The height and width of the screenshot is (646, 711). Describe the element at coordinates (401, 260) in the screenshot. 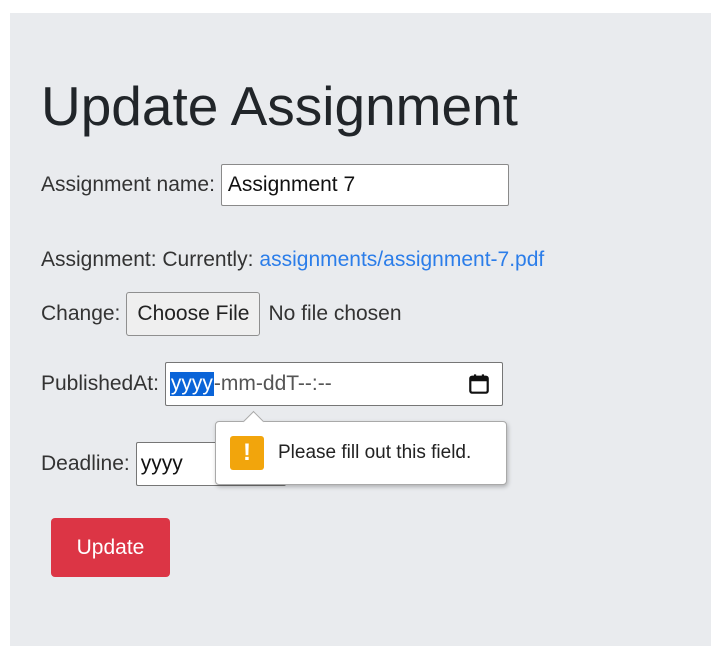

I see `assignment-file-link: assignments/assignment-7.pdf` at that location.